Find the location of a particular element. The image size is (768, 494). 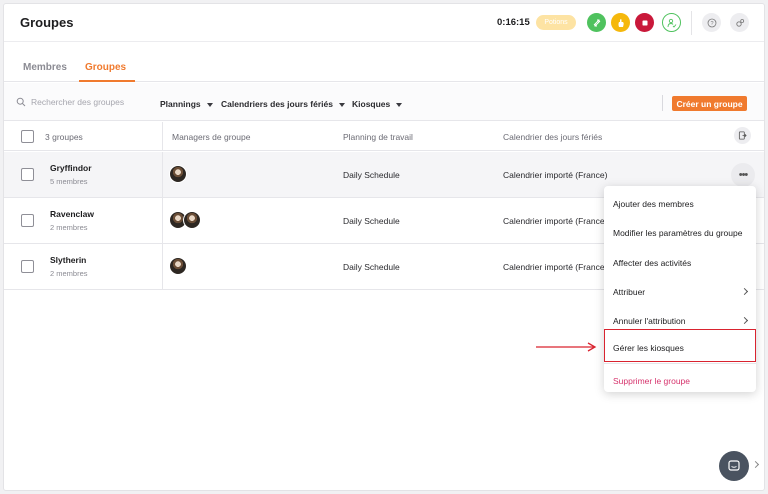

tab-members: Membres is located at coordinates (45, 67).